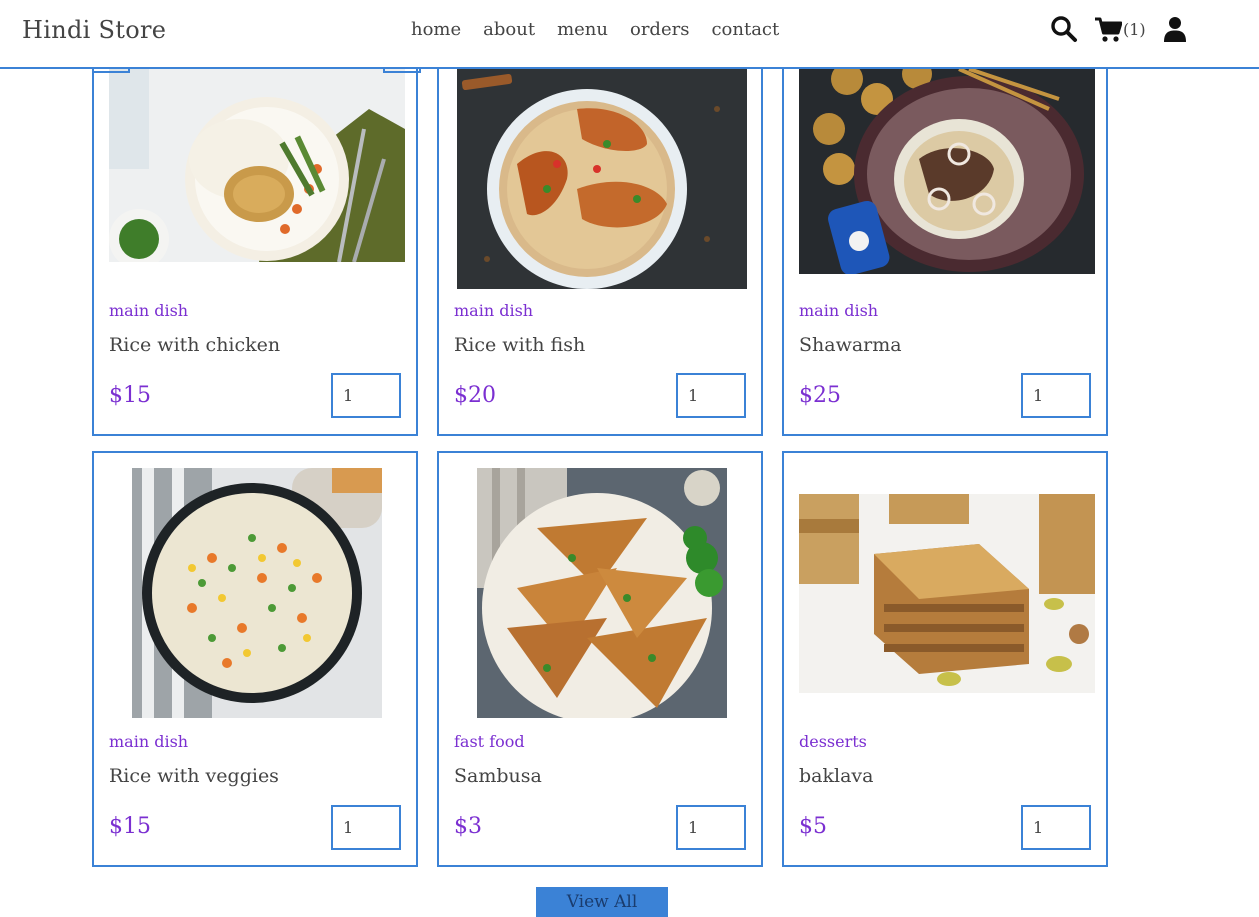 The width and height of the screenshot is (1259, 917). Describe the element at coordinates (498, 776) in the screenshot. I see `product-name: Sambusa` at that location.